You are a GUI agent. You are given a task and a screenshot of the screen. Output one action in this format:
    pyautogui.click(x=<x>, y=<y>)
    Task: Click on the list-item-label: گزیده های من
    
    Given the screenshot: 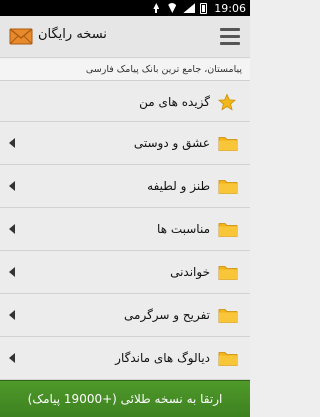 What is the action you would take?
    pyautogui.click(x=174, y=101)
    